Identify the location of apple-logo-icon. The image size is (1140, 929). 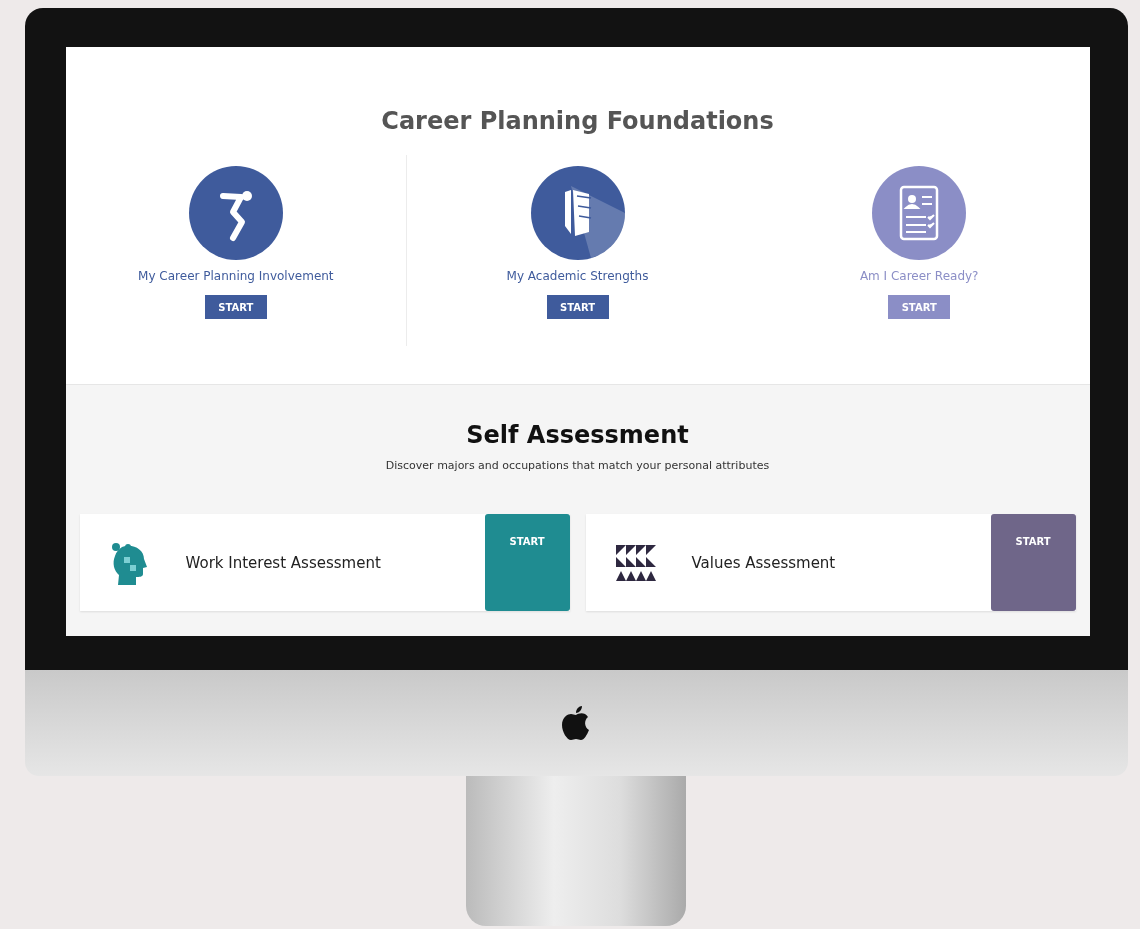
(576, 723).